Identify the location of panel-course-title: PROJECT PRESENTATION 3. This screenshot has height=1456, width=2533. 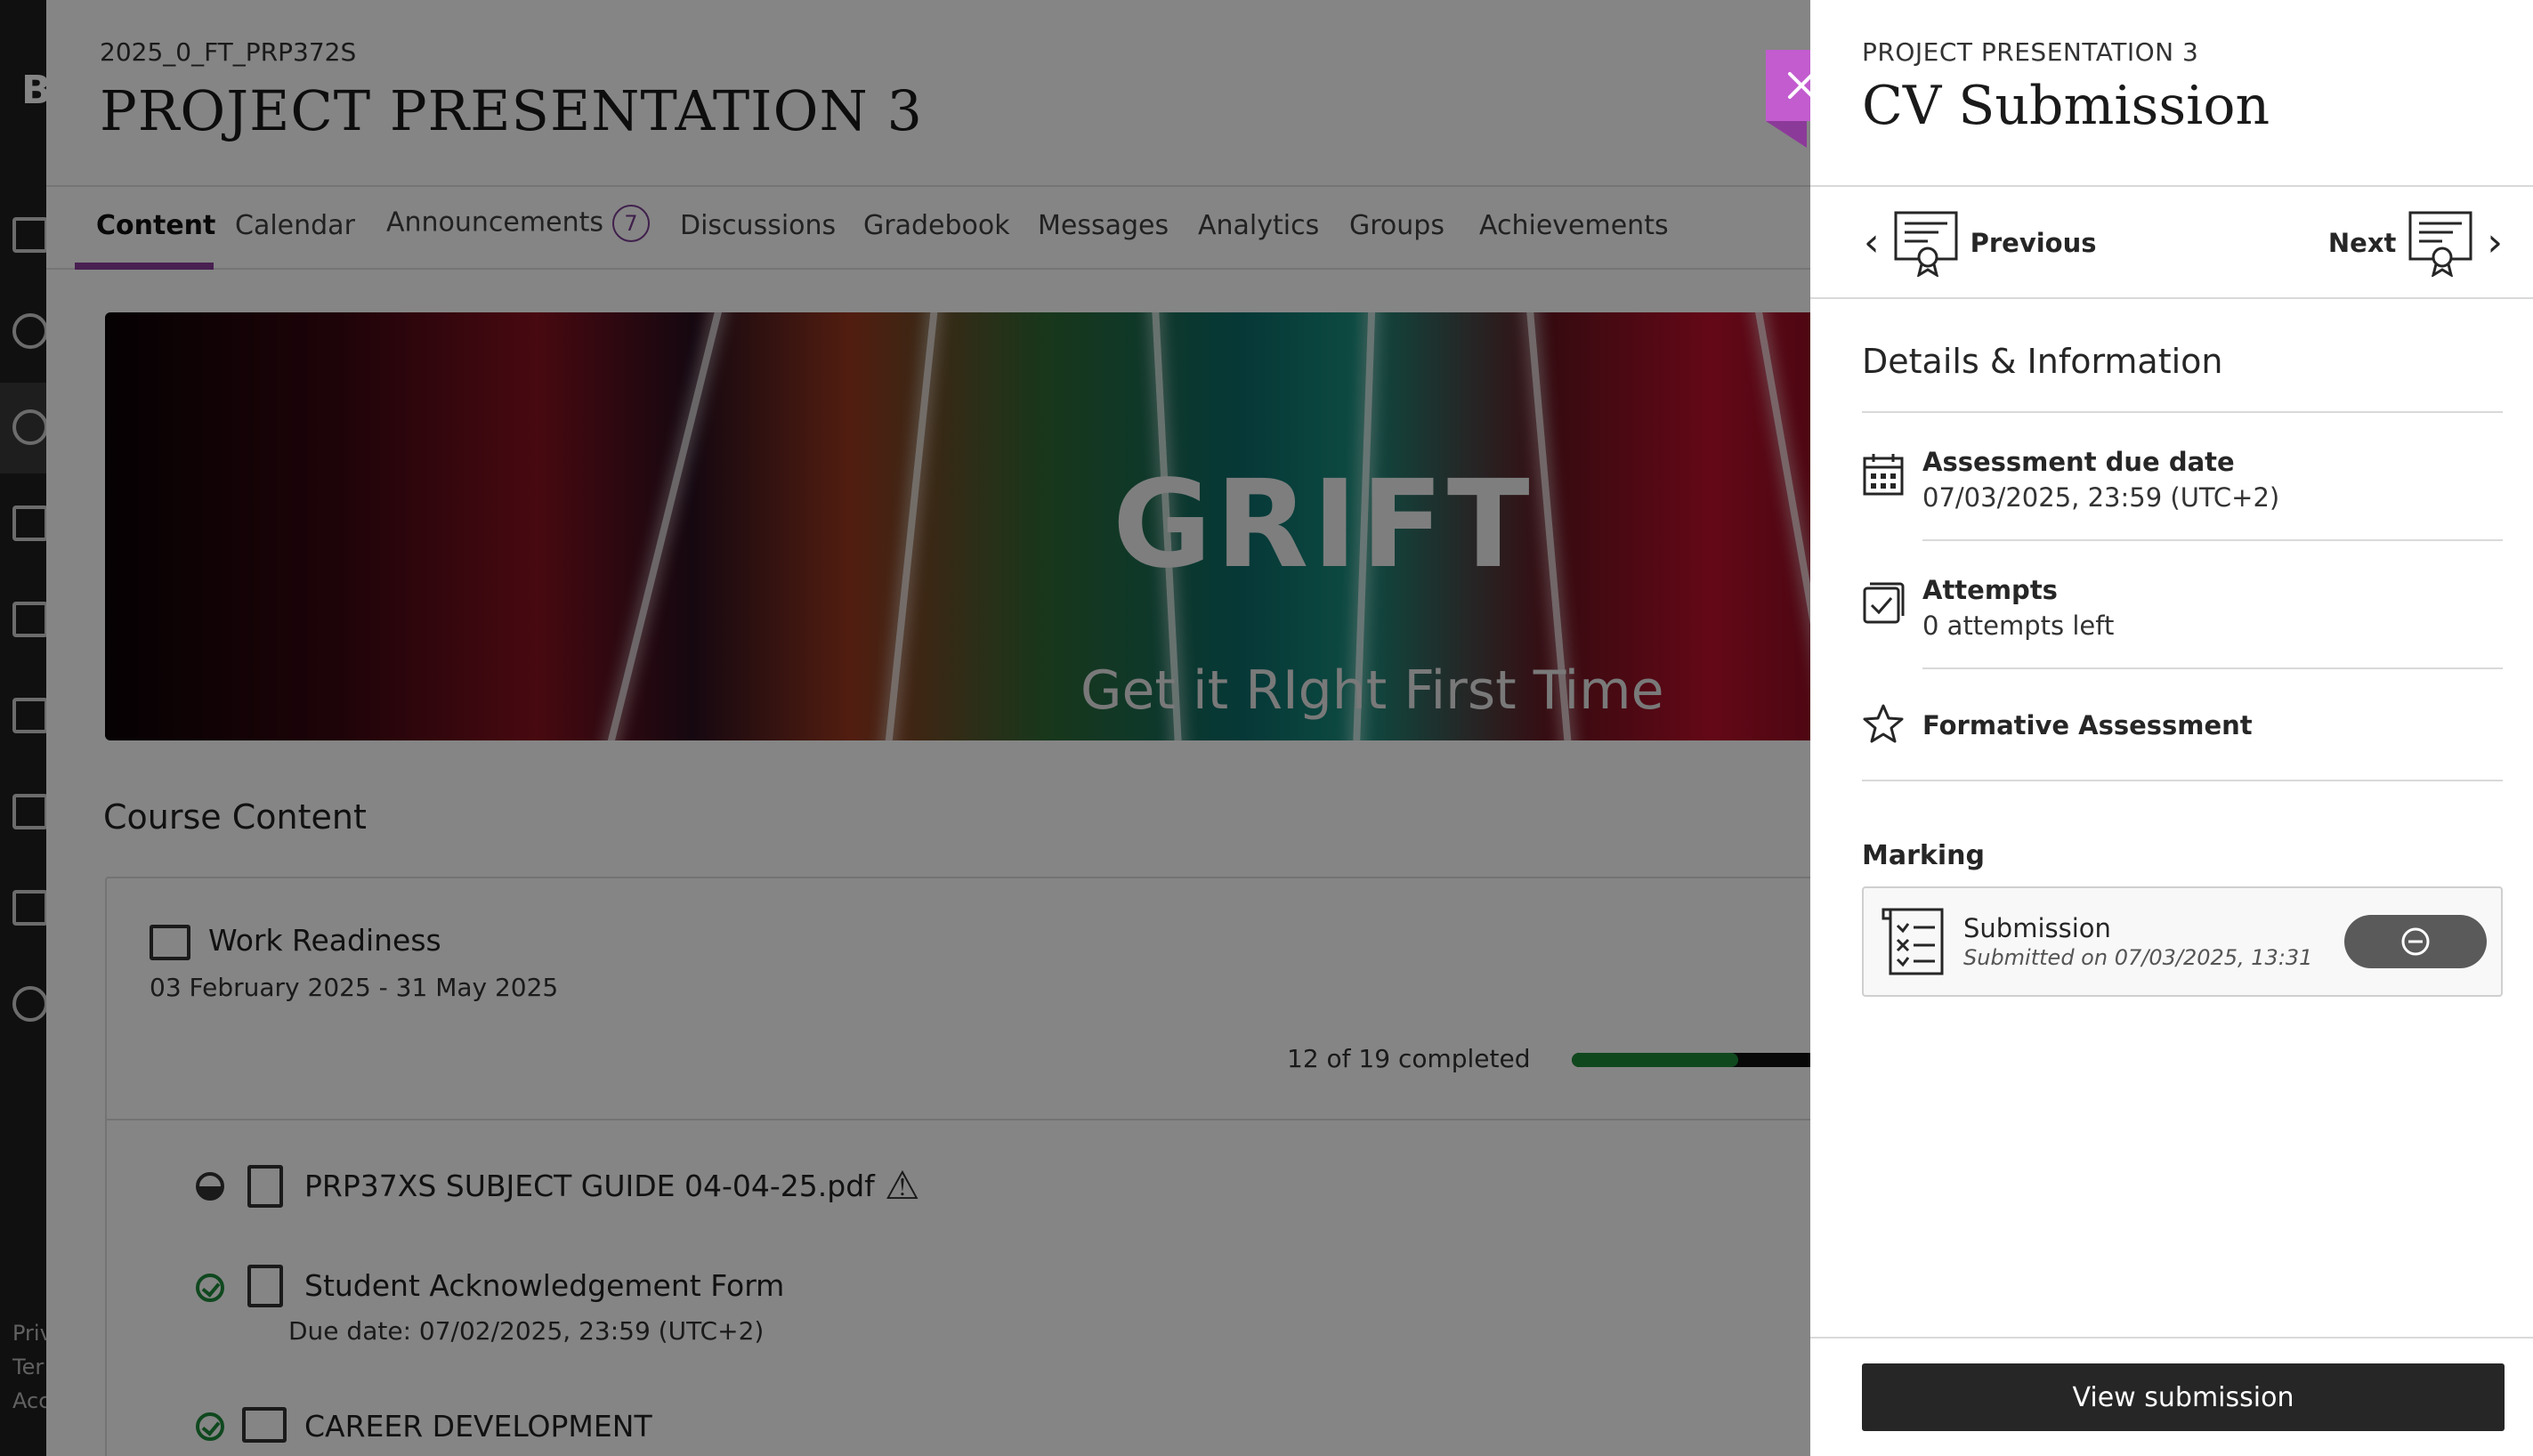
(2030, 52).